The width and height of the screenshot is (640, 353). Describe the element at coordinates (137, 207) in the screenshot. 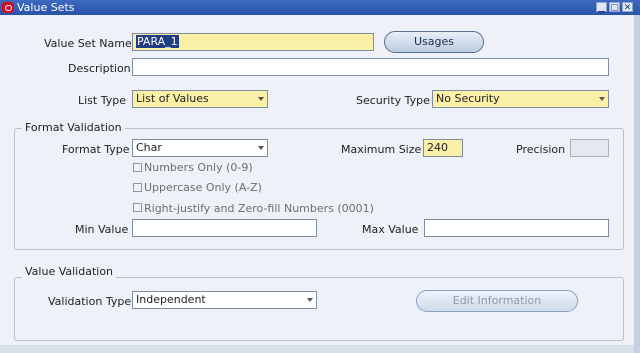

I see `right-justify-checkbox` at that location.